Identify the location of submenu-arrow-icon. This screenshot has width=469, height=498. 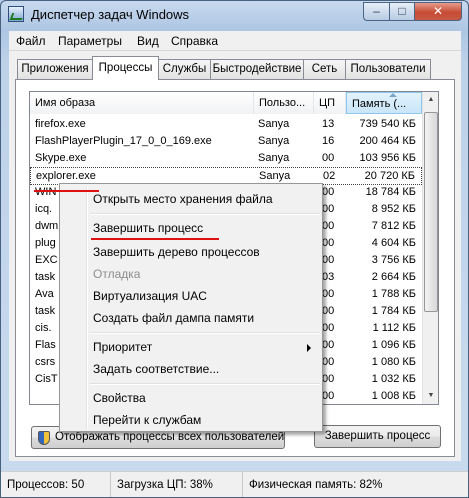
(309, 348).